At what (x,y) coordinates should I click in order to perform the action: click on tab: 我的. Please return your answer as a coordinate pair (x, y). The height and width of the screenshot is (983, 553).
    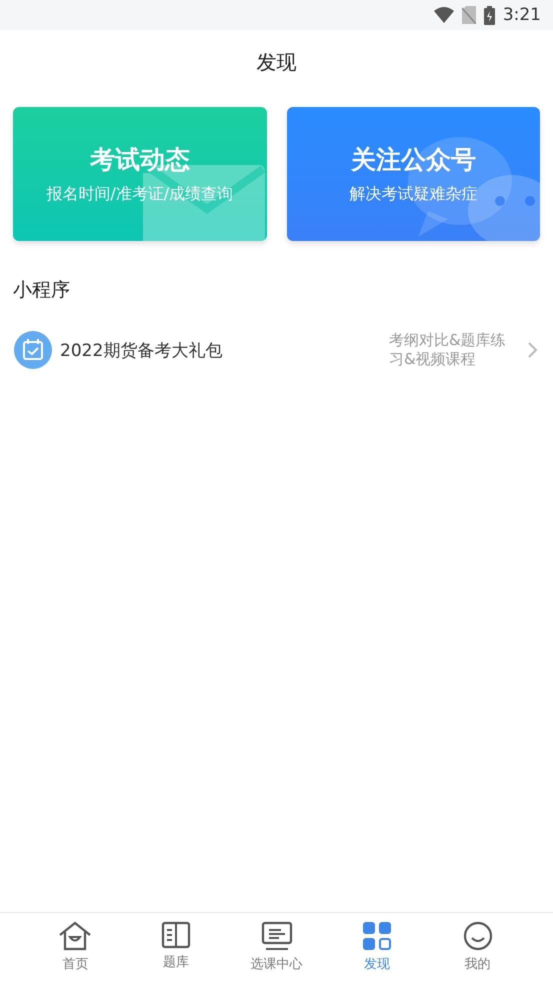
    Looking at the image, I should click on (477, 948).